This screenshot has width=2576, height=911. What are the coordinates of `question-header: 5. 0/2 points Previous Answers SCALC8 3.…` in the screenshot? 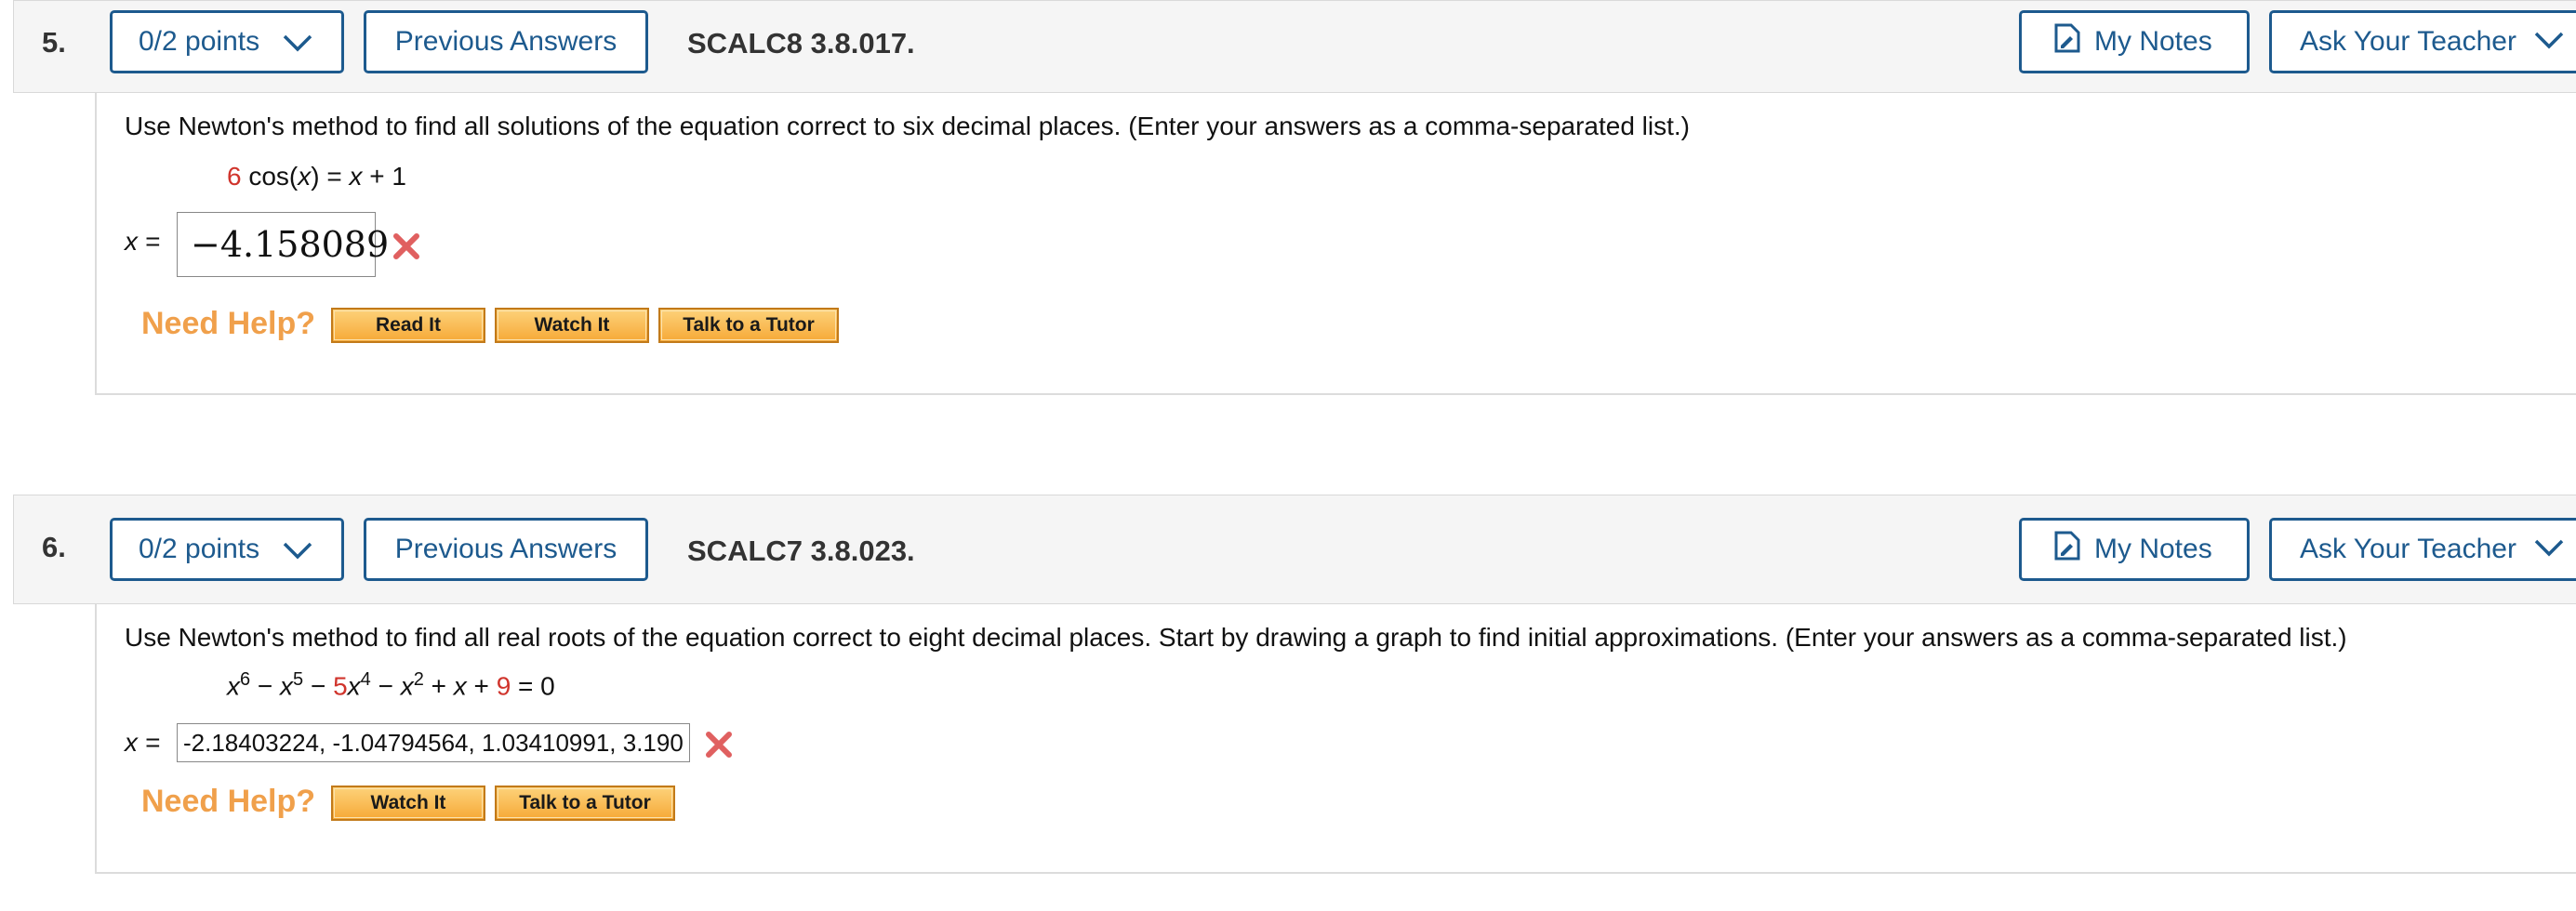 It's located at (1294, 46).